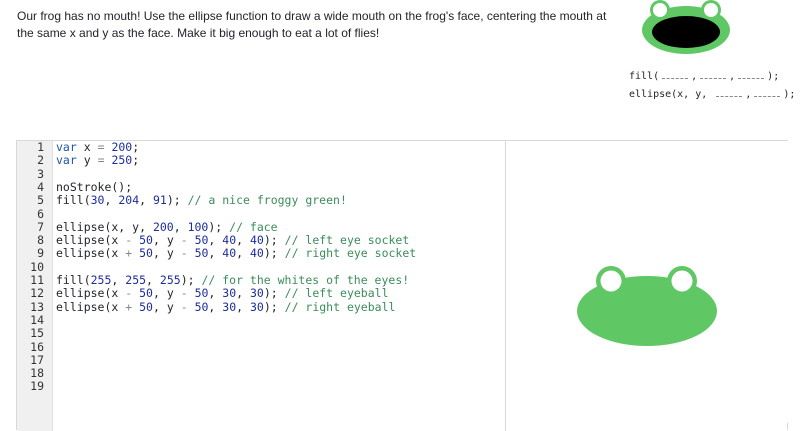  What do you see at coordinates (40, 186) in the screenshot?
I see `line-number: 4` at bounding box center [40, 186].